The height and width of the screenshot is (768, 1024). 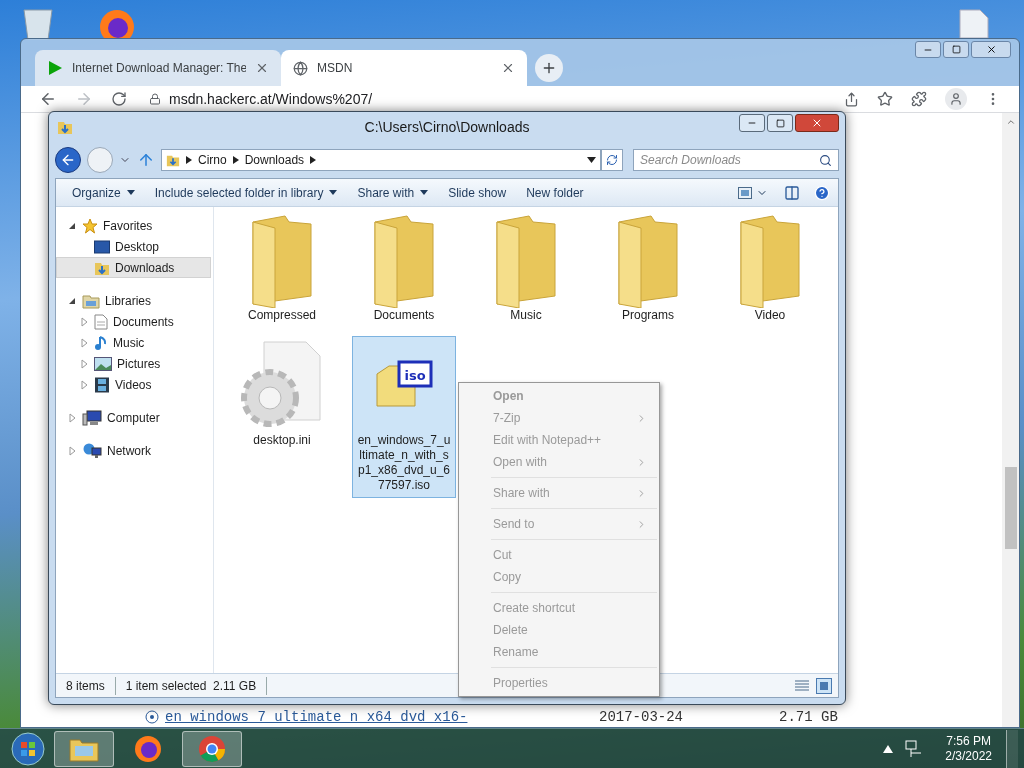 I want to click on large-icons-view-icon, so click(x=824, y=685).